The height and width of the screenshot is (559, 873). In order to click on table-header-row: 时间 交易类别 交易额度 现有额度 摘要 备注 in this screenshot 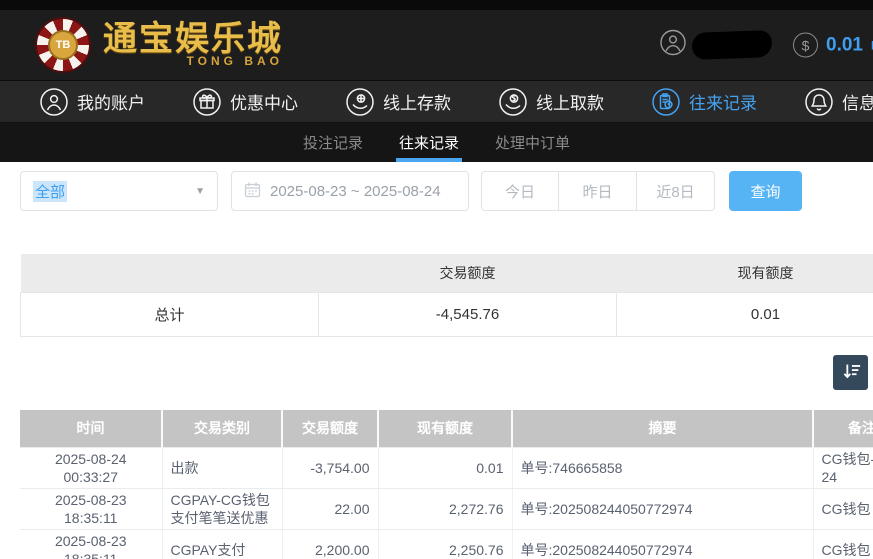, I will do `click(446, 428)`.